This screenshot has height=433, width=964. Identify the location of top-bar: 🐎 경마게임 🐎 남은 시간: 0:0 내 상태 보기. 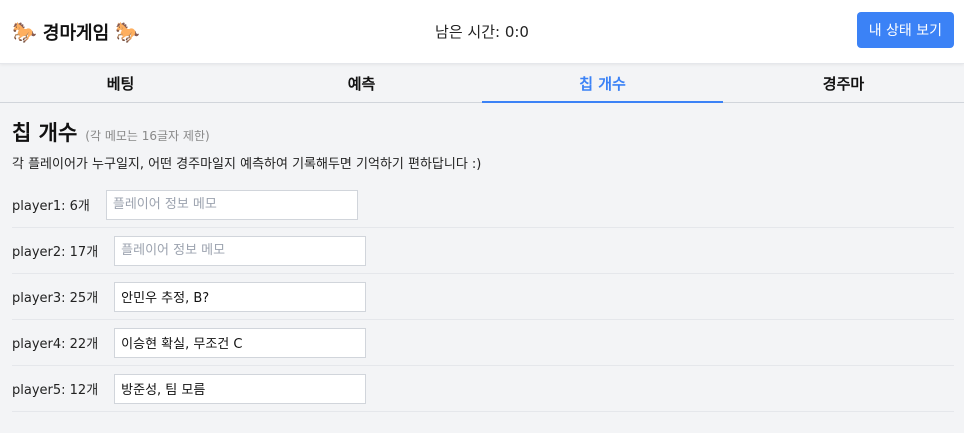
(482, 32).